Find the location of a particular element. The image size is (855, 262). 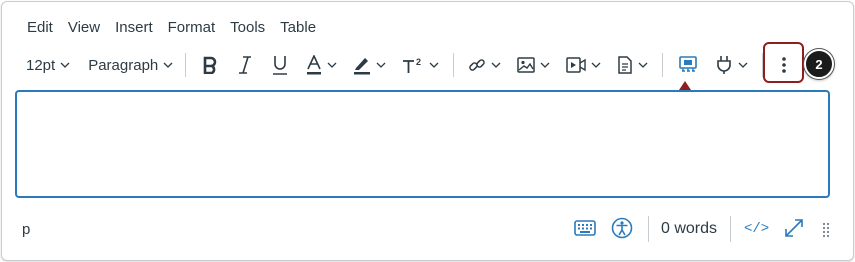

image-button is located at coordinates (533, 65).